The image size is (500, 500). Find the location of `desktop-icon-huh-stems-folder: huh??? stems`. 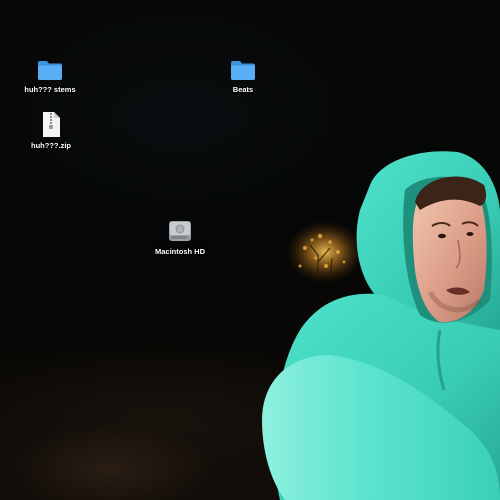

desktop-icon-huh-stems-folder: huh??? stems is located at coordinates (50, 76).